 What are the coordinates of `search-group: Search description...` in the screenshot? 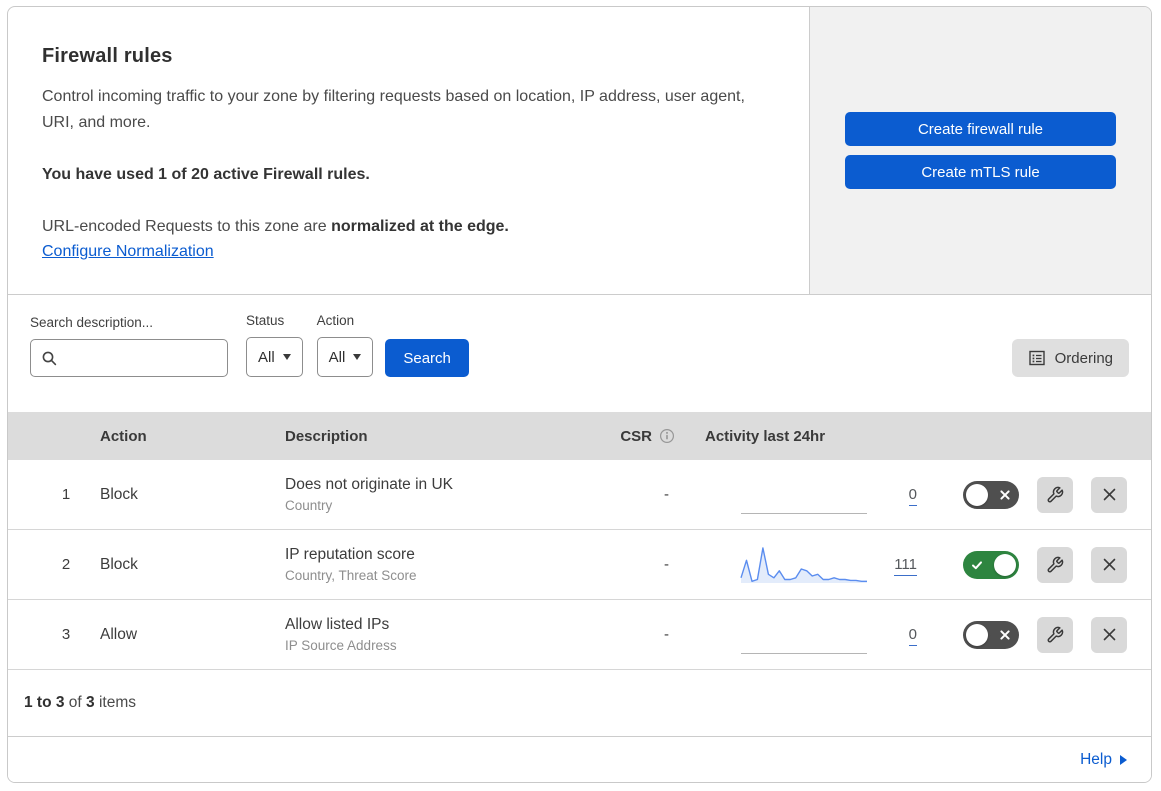 It's located at (140, 346).